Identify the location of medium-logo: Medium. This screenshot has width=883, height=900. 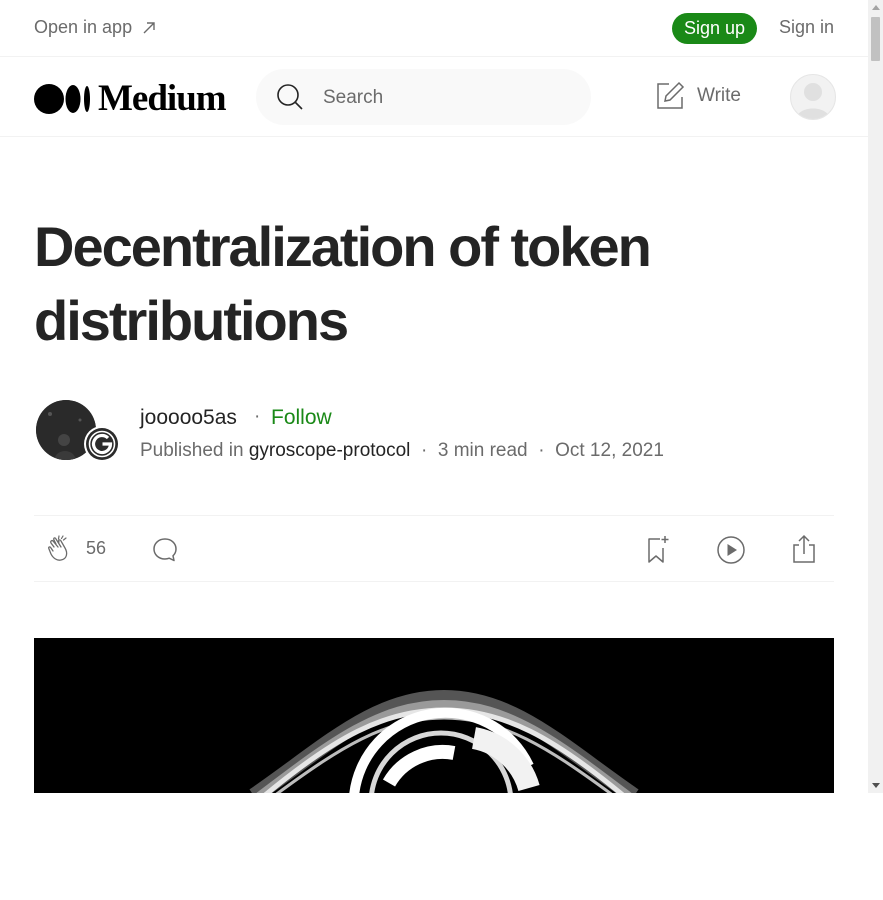
(130, 98).